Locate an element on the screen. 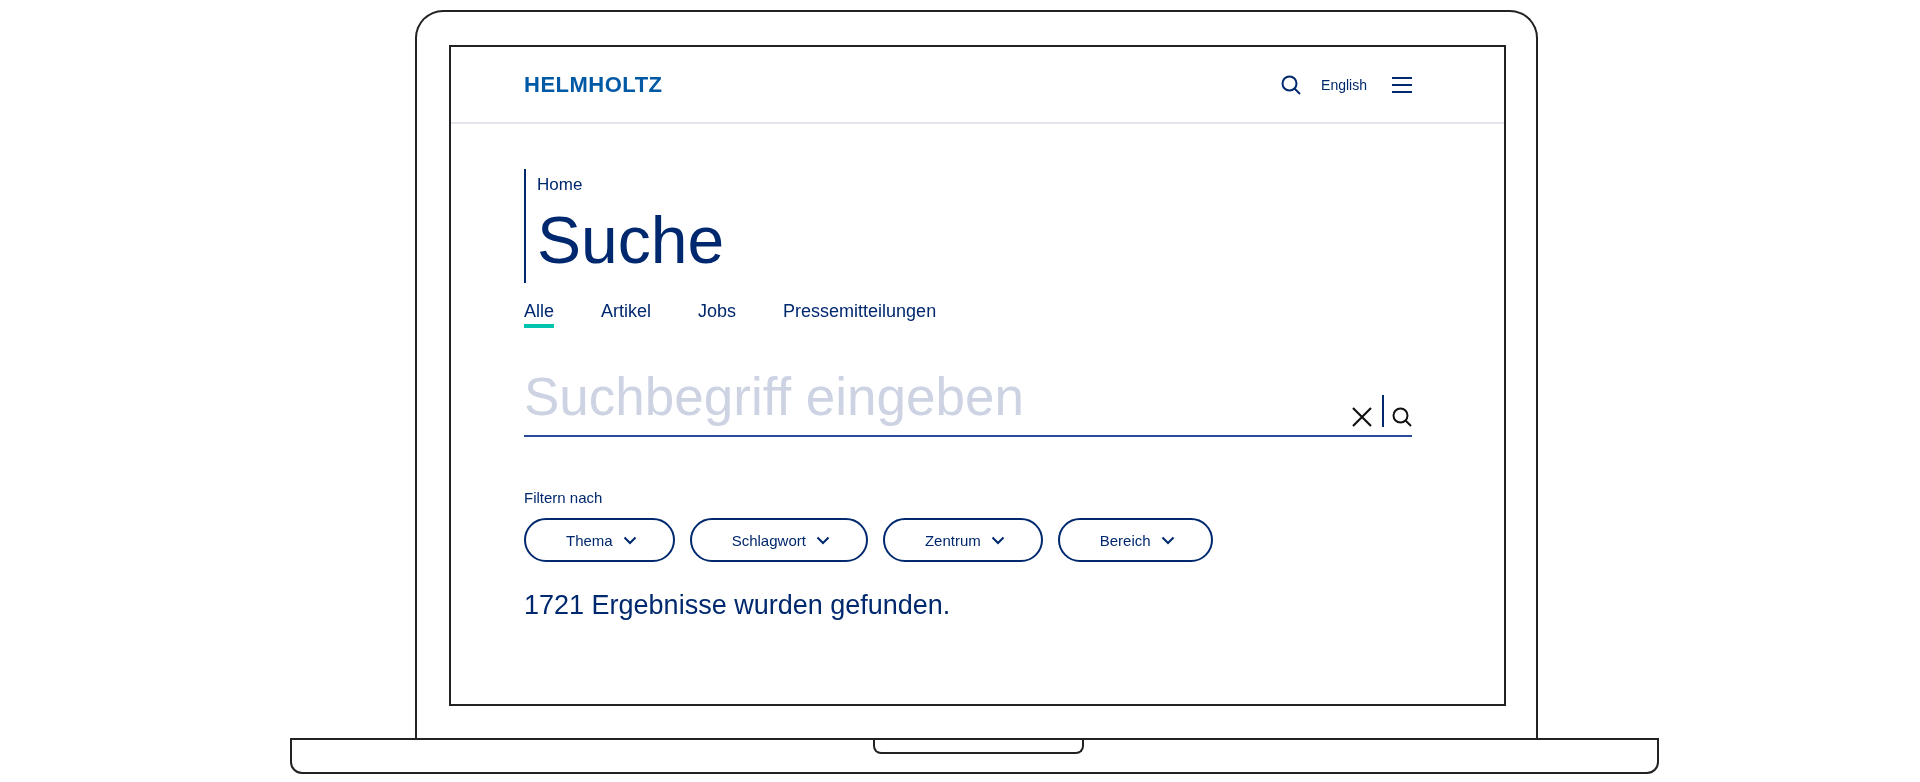 Image resolution: width=1920 pixels, height=782 pixels. menu-icon is located at coordinates (1402, 84).